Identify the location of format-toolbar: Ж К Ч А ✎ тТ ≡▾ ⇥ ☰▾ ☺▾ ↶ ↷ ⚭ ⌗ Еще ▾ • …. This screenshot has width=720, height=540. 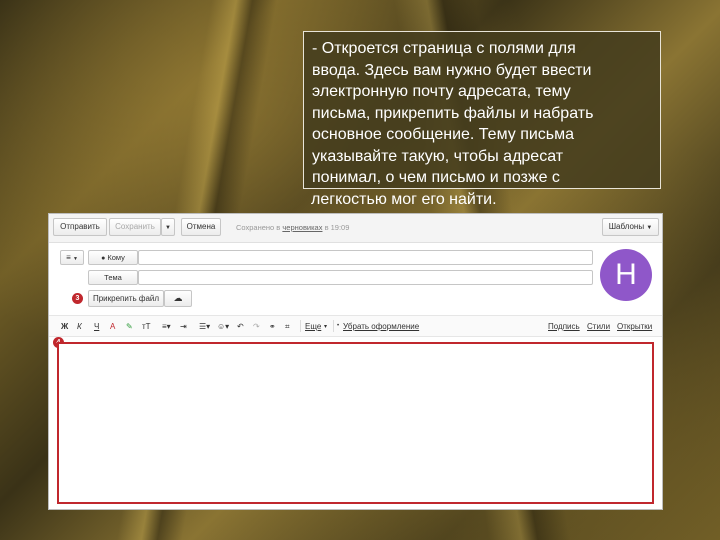
(355, 326).